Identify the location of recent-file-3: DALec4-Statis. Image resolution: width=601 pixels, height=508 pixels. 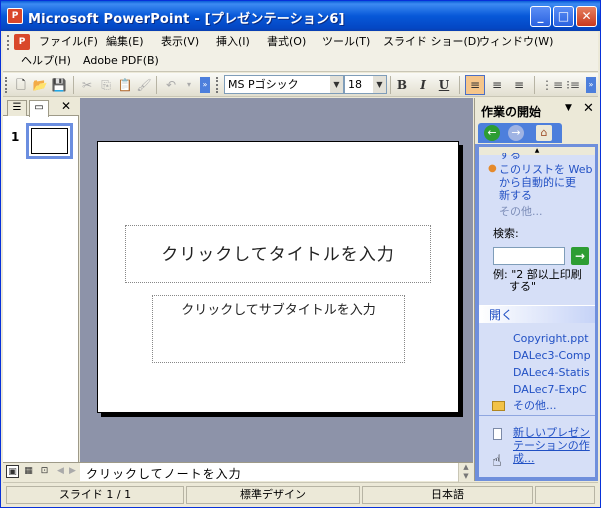
(551, 372).